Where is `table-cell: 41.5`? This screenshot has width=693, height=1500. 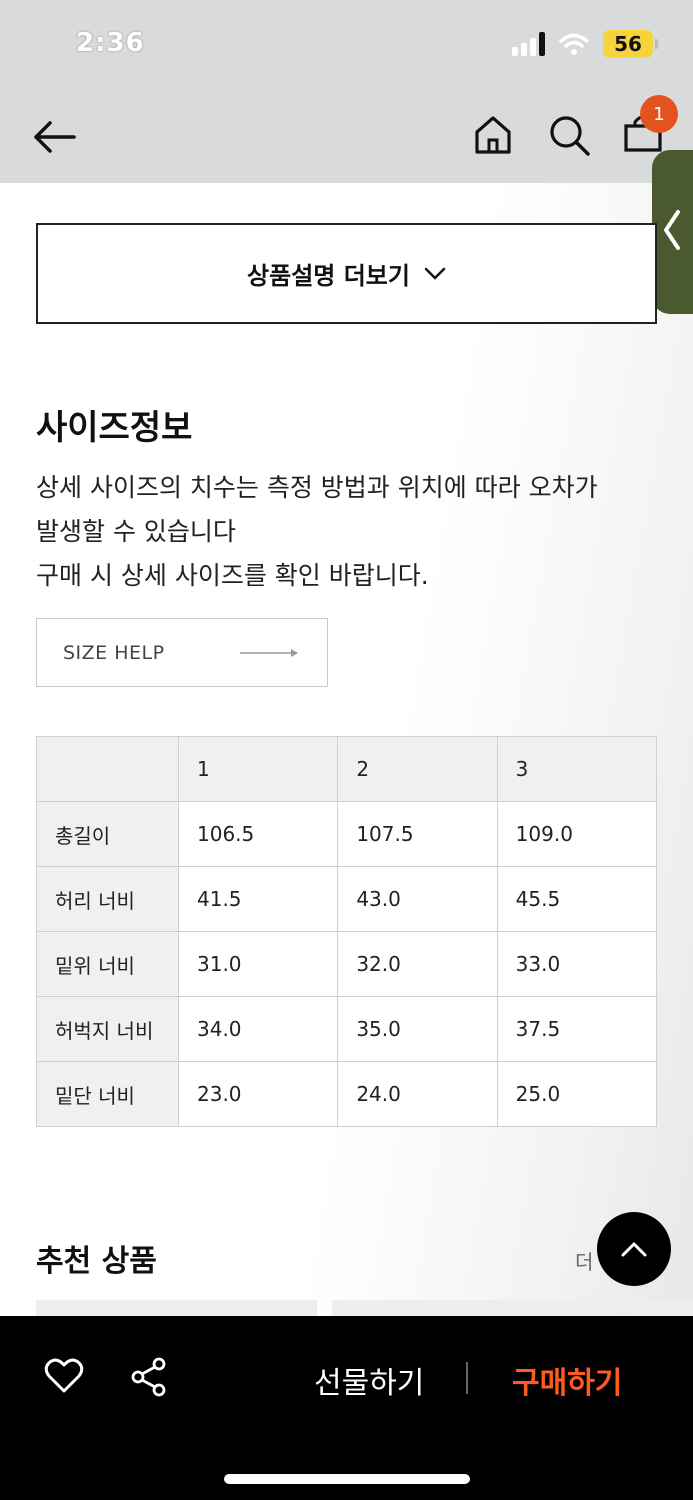
table-cell: 41.5 is located at coordinates (258, 899).